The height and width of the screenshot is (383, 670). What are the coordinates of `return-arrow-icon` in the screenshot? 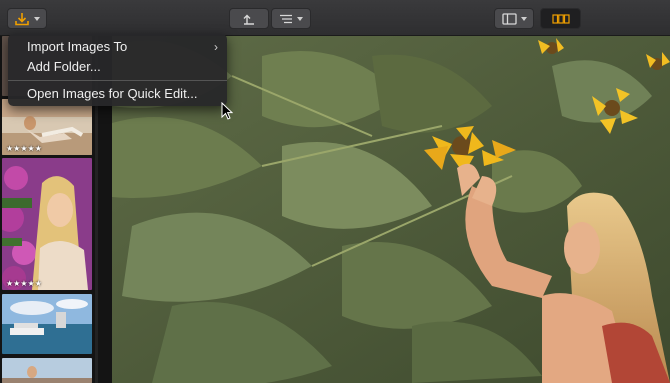 It's located at (248, 19).